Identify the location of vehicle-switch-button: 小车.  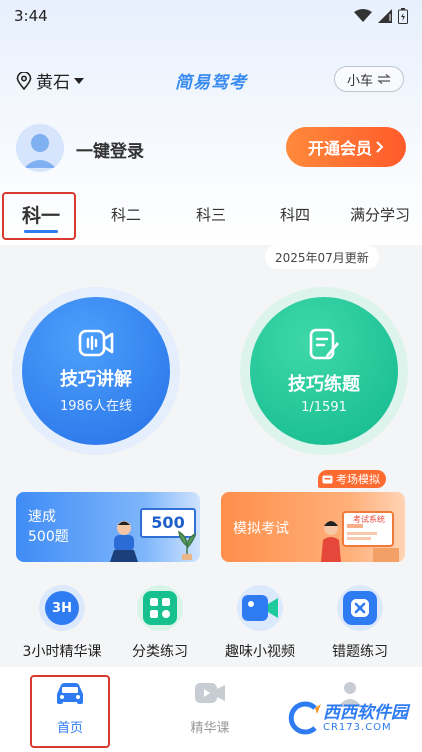
(369, 79).